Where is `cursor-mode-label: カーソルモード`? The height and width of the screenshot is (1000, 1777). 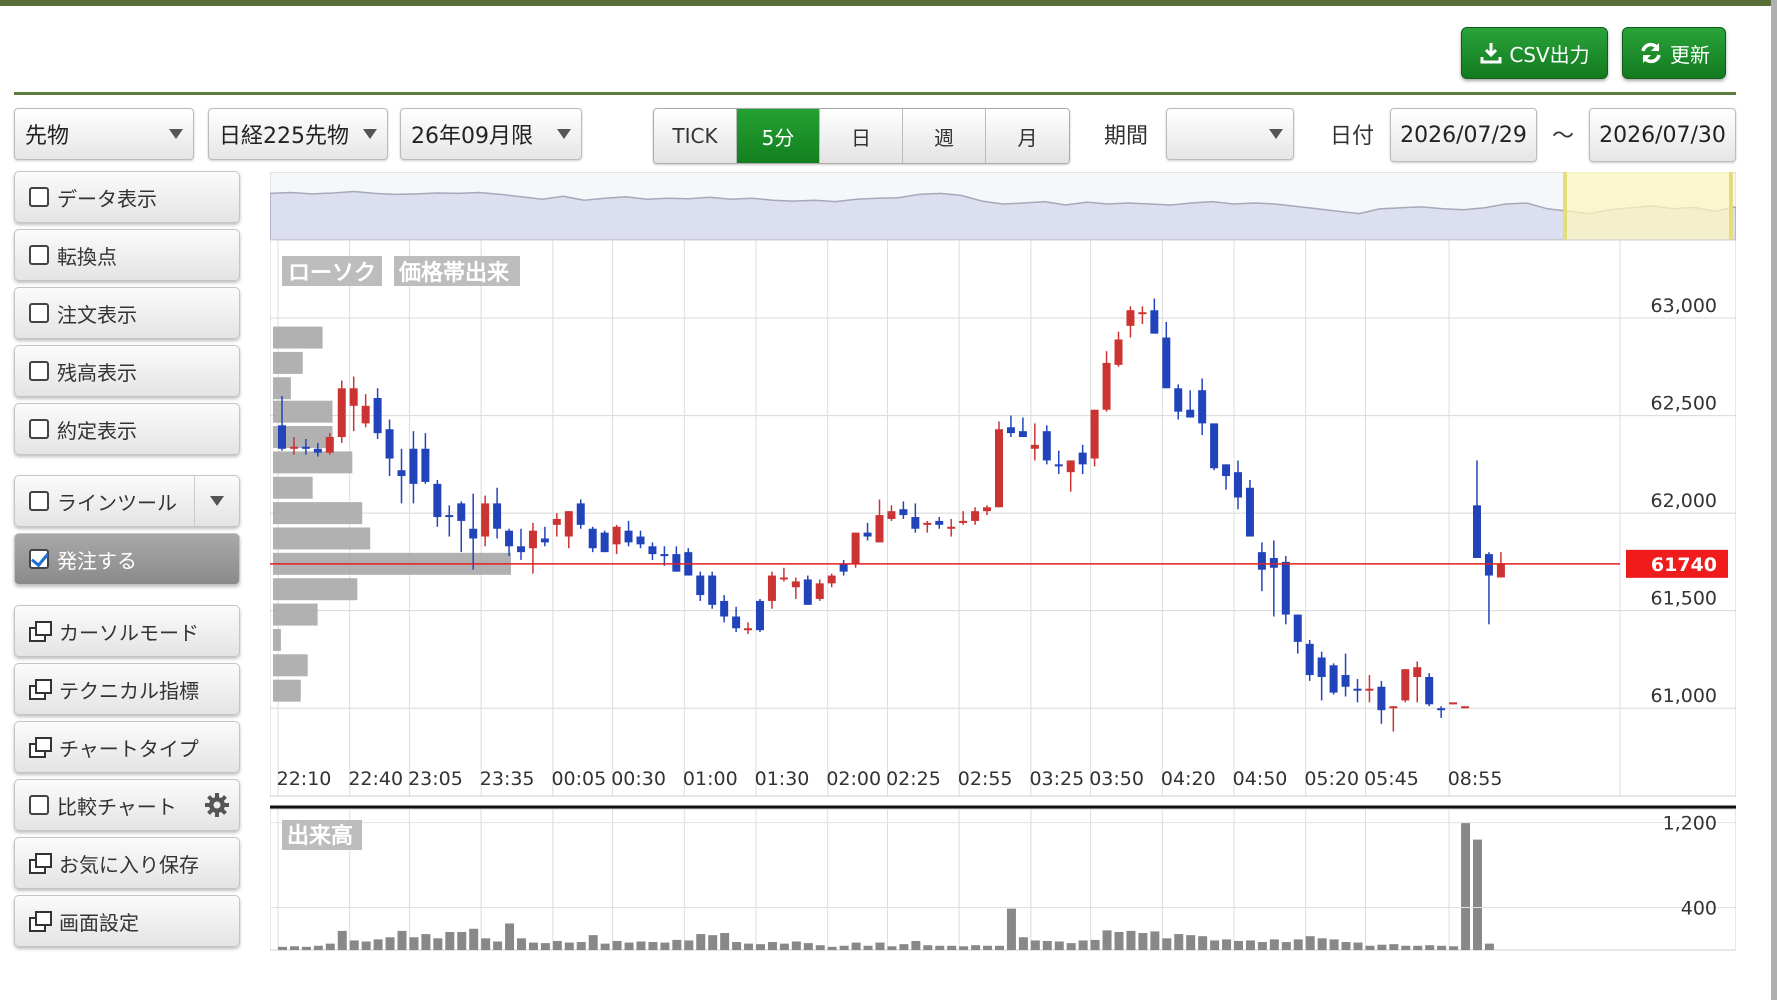
cursor-mode-label: カーソルモード is located at coordinates (129, 632).